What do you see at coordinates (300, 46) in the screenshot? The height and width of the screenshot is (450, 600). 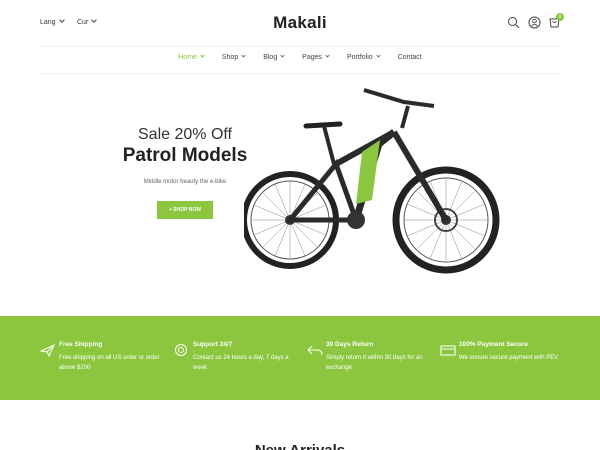 I see `header-divider` at bounding box center [300, 46].